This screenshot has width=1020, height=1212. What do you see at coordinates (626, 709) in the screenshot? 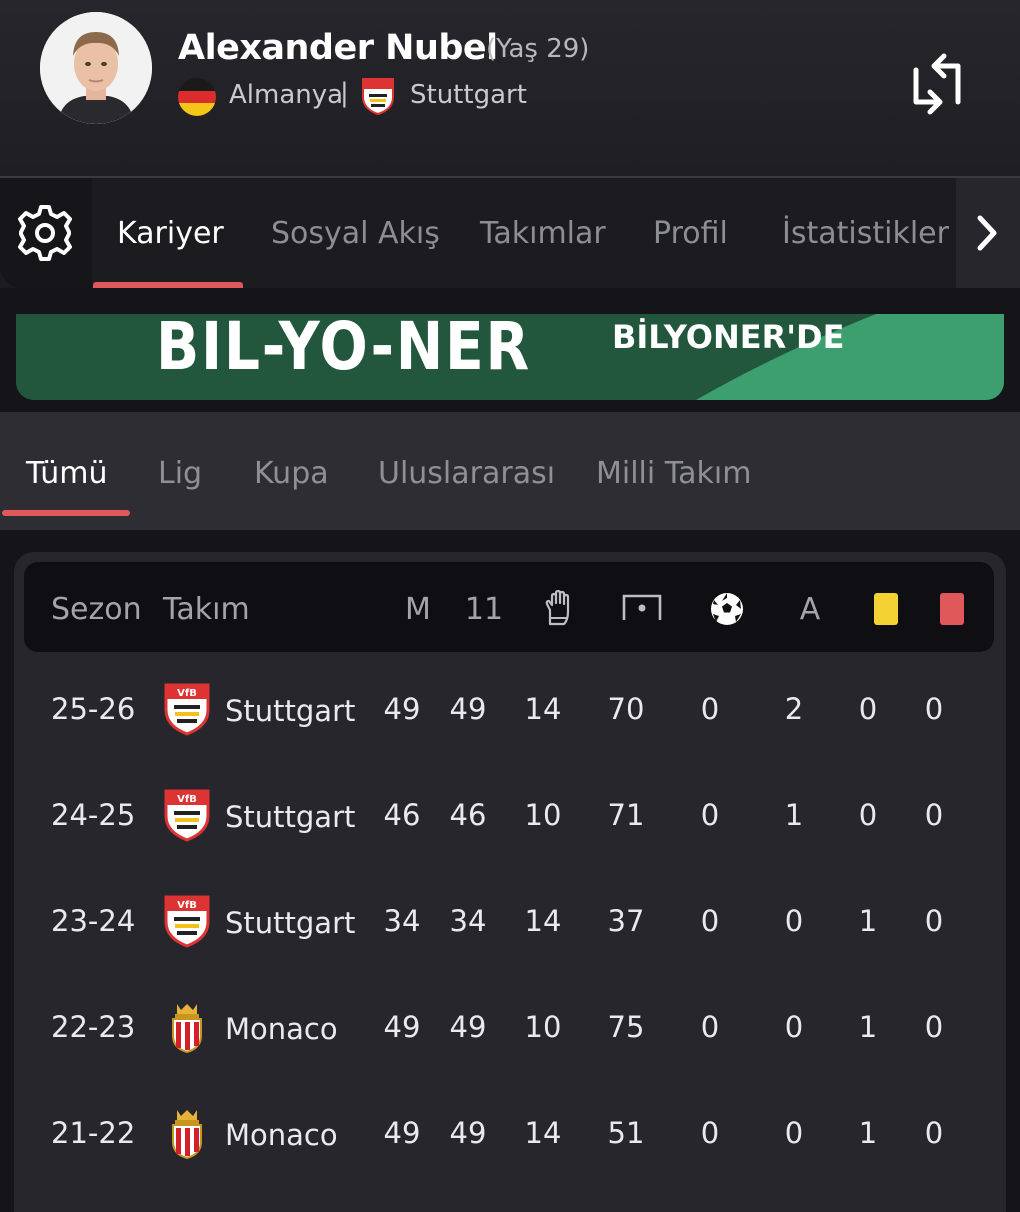
I see `conceded-cell: 70` at bounding box center [626, 709].